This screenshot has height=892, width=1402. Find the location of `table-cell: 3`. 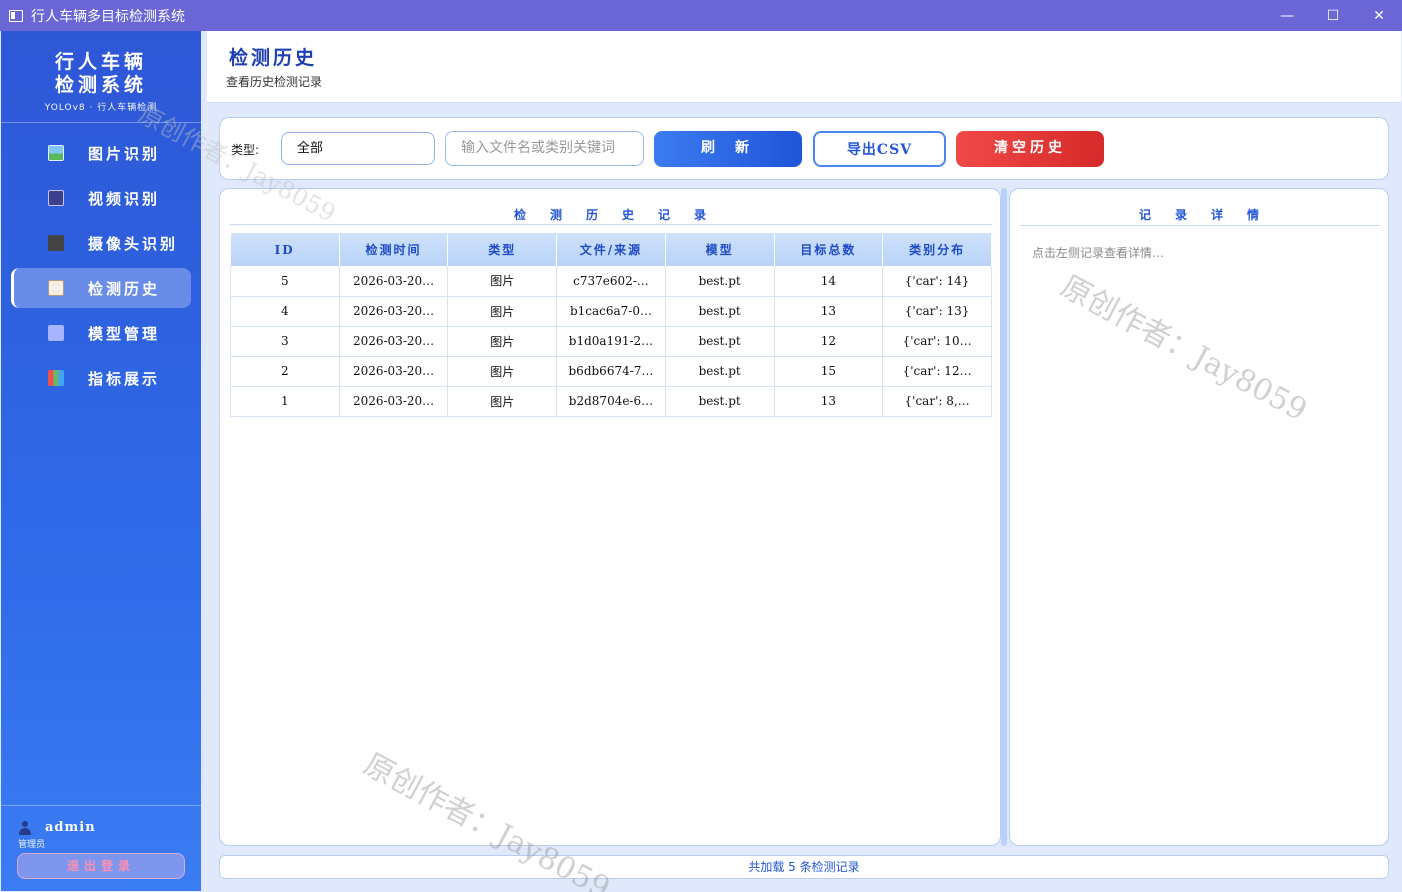

table-cell: 3 is located at coordinates (285, 341).